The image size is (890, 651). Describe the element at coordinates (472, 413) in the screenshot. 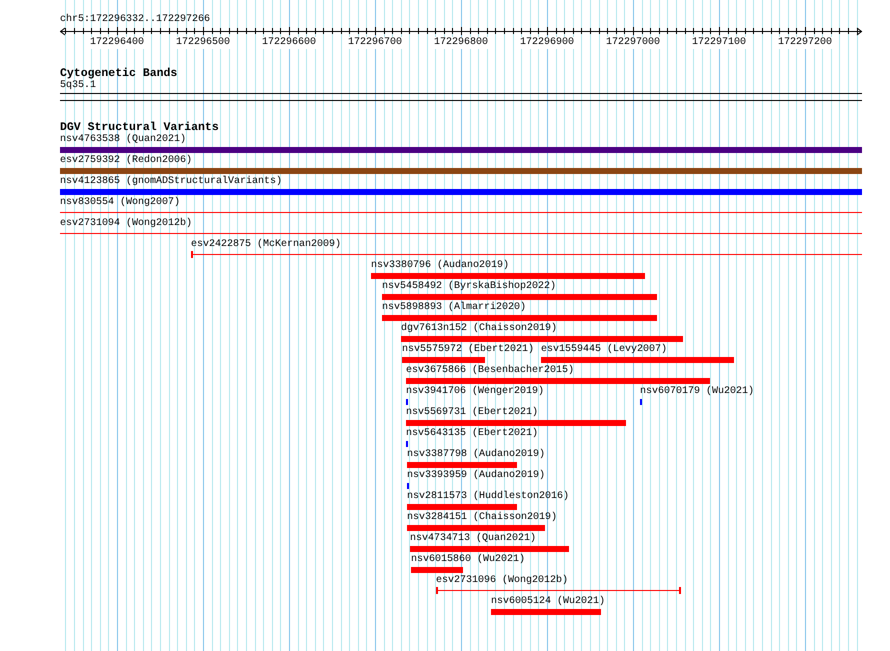

I see `variant-label: nsv5569731 (Ebert2021)` at that location.